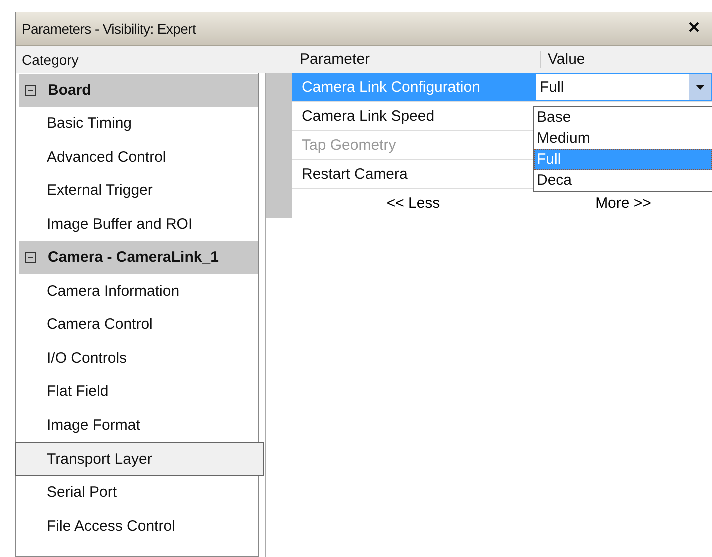 The image size is (712, 557). Describe the element at coordinates (623, 87) in the screenshot. I see `value-combo-box: Full` at that location.